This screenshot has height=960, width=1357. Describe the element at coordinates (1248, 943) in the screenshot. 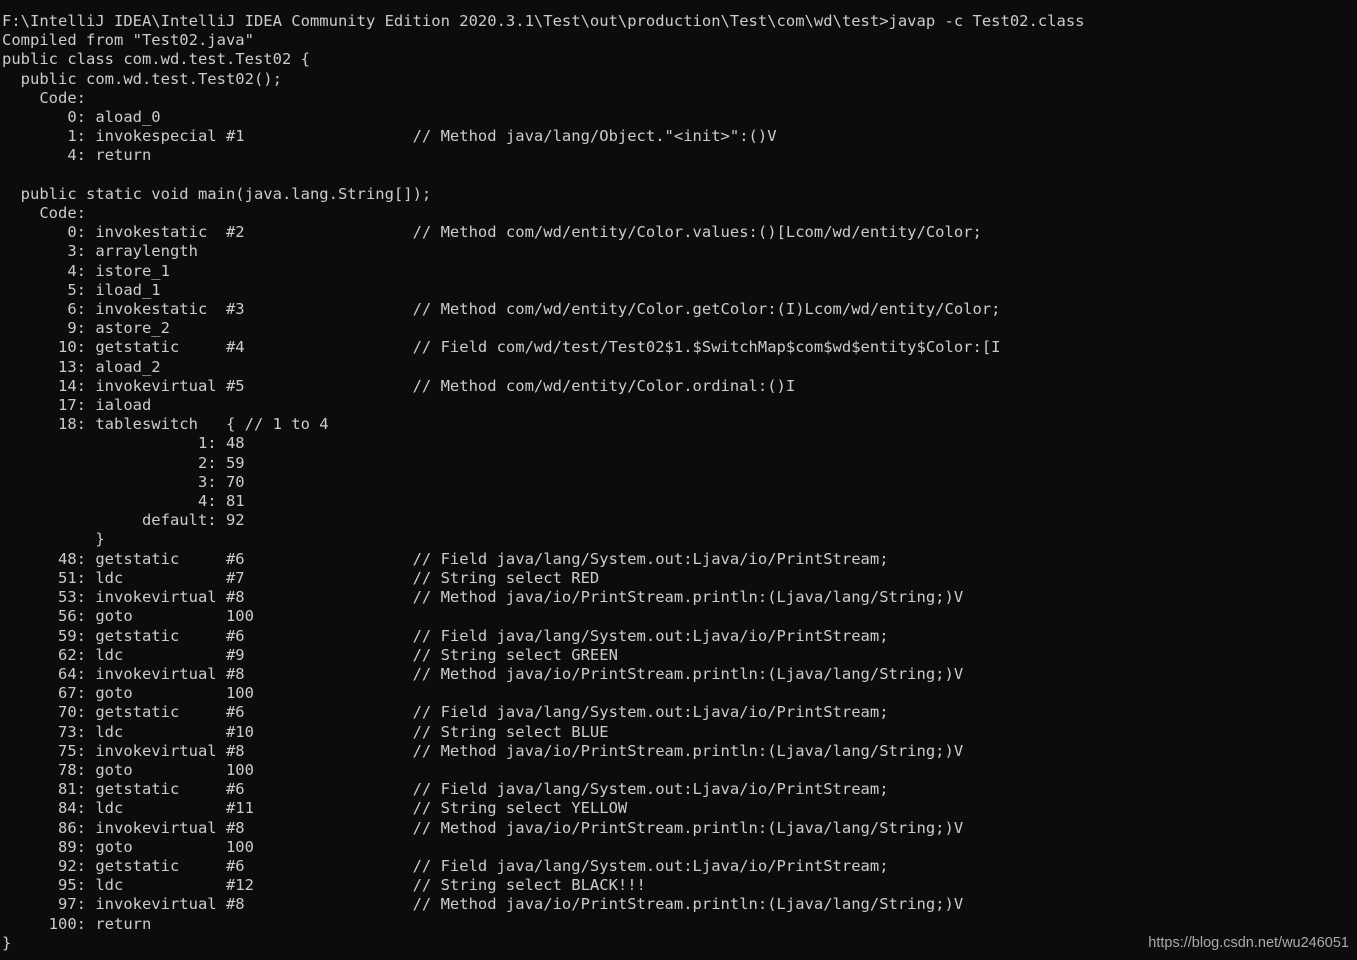

I see `watermark-text: https://blog.csdn.net/wu246051` at that location.